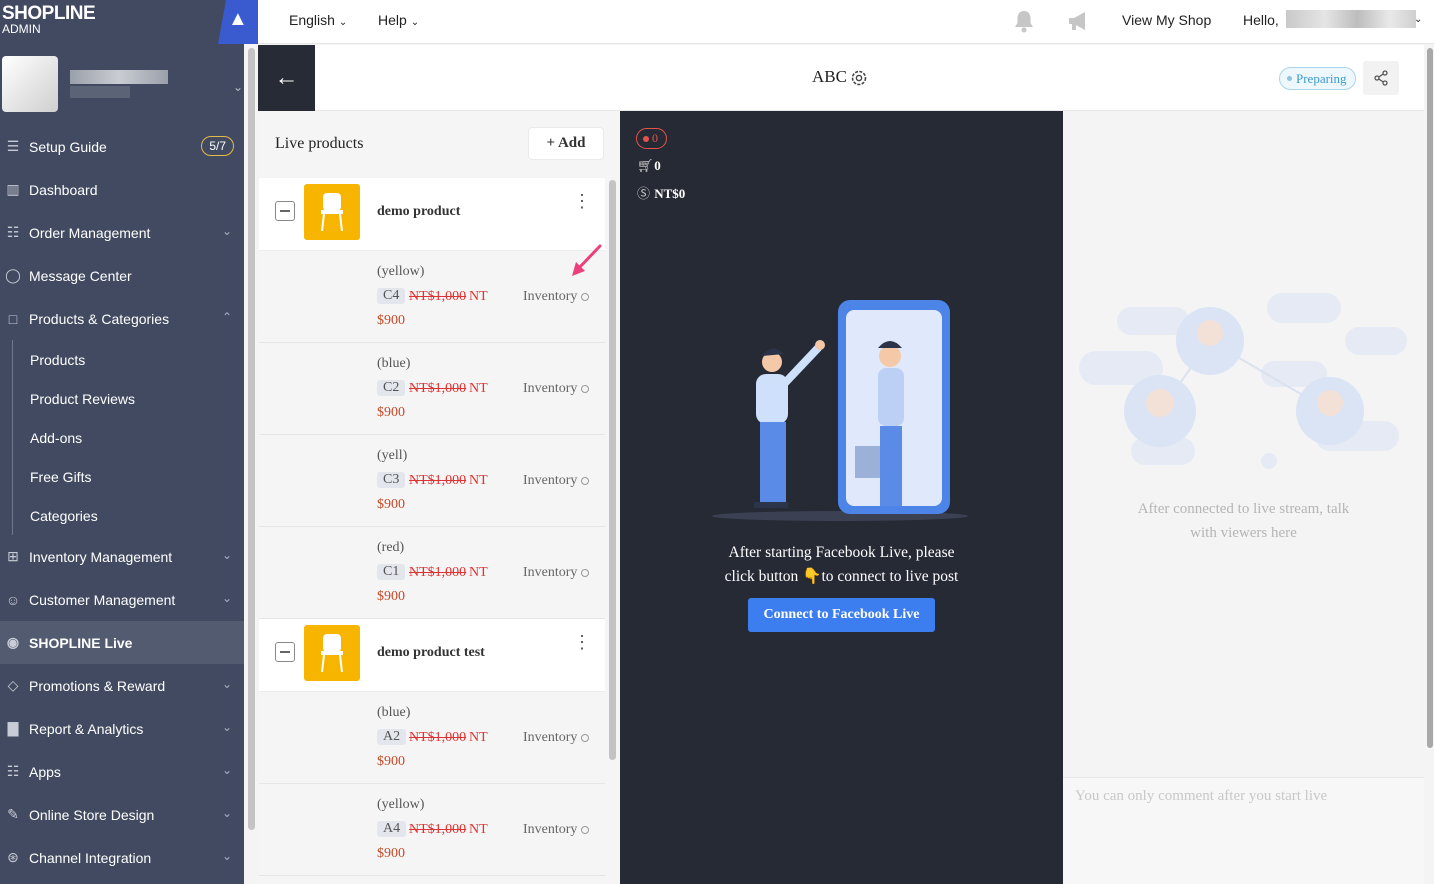 This screenshot has width=1434, height=884. Describe the element at coordinates (1430, 398) in the screenshot. I see `page-scrollbar` at that location.